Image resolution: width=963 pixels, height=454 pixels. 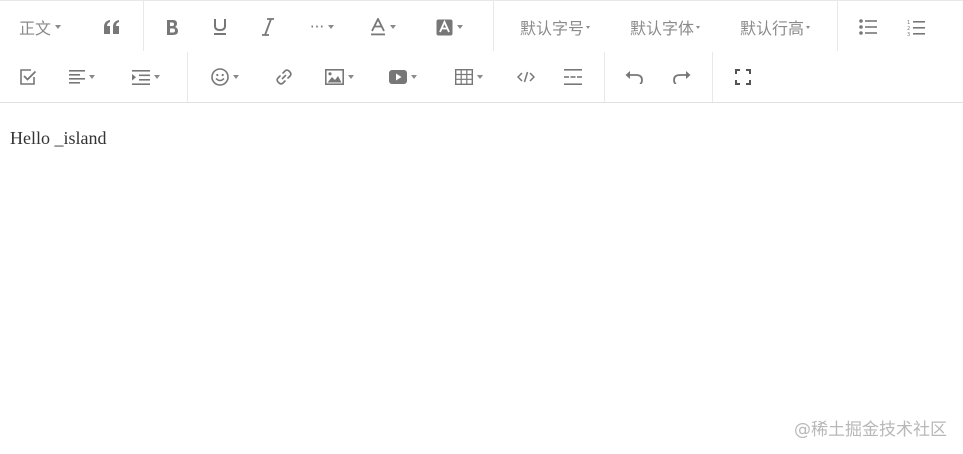 I want to click on editor-content: Hello _island, so click(x=58, y=138).